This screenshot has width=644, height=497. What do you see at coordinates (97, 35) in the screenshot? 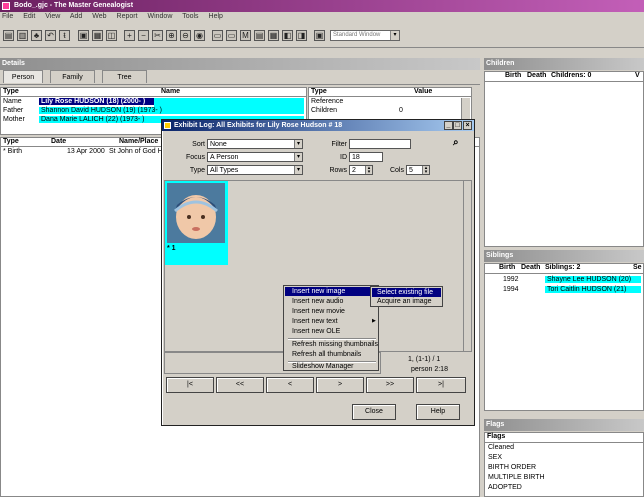
I see `grid-icon: ▦` at bounding box center [97, 35].